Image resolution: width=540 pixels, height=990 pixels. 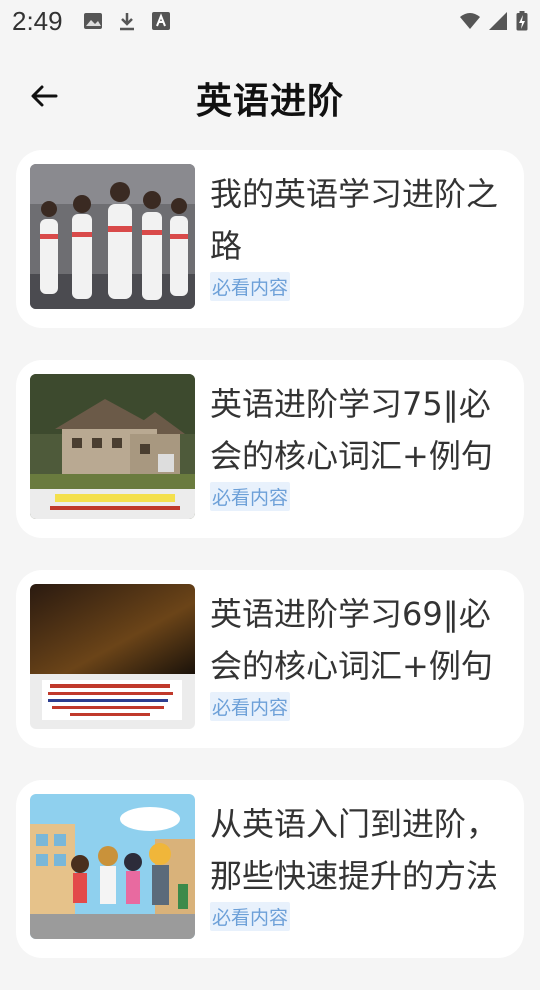 I want to click on download-icon, so click(x=126, y=22).